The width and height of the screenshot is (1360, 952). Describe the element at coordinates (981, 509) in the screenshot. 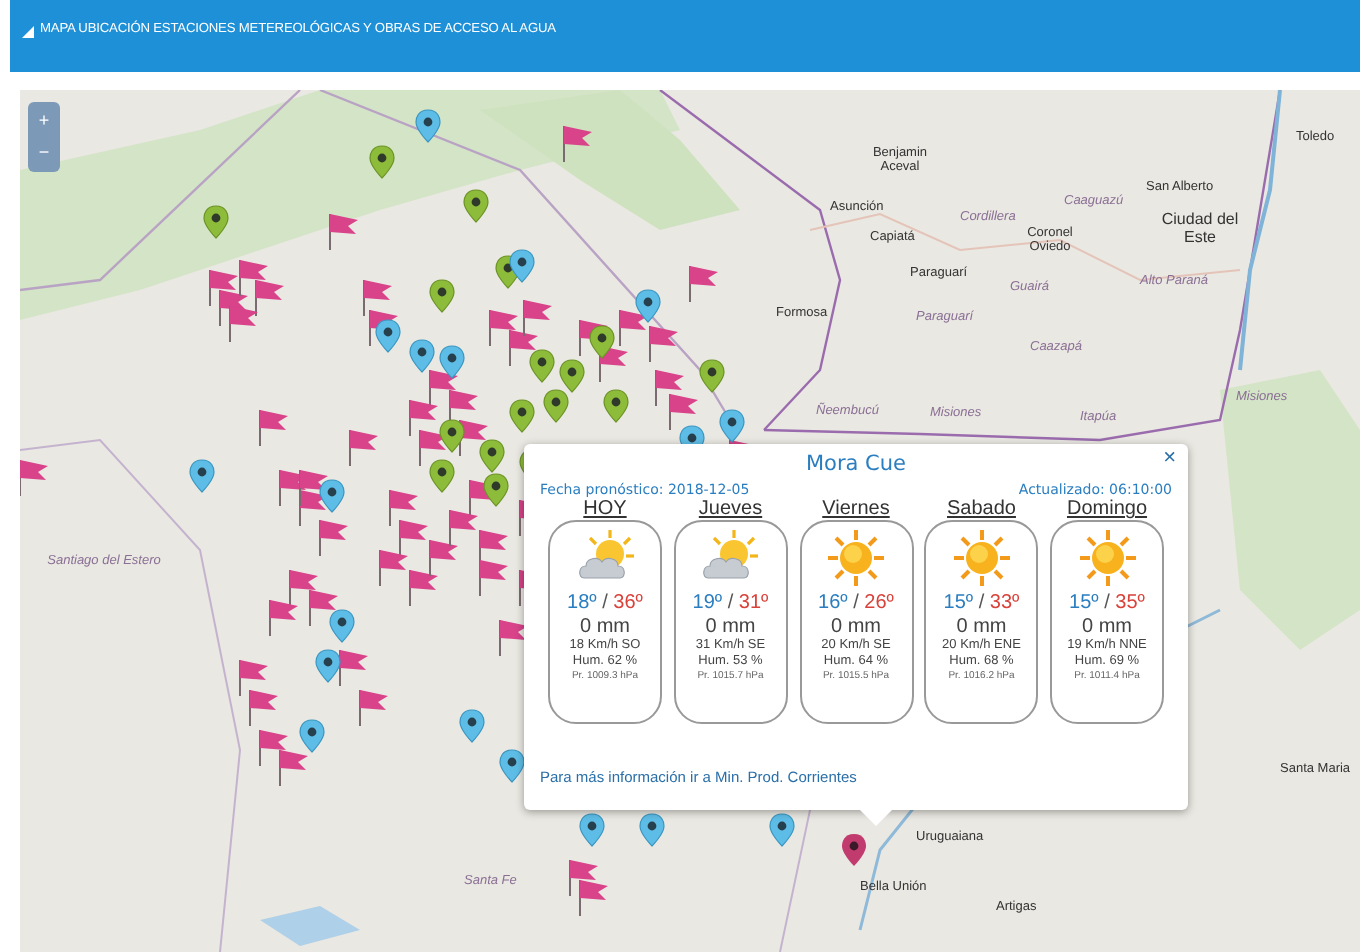

I see `day-name: Sabado` at that location.